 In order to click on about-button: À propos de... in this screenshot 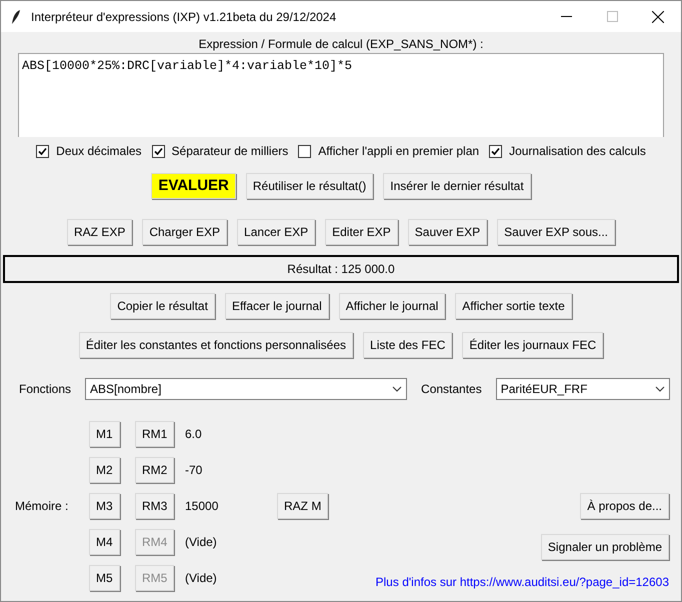, I will do `click(624, 506)`.